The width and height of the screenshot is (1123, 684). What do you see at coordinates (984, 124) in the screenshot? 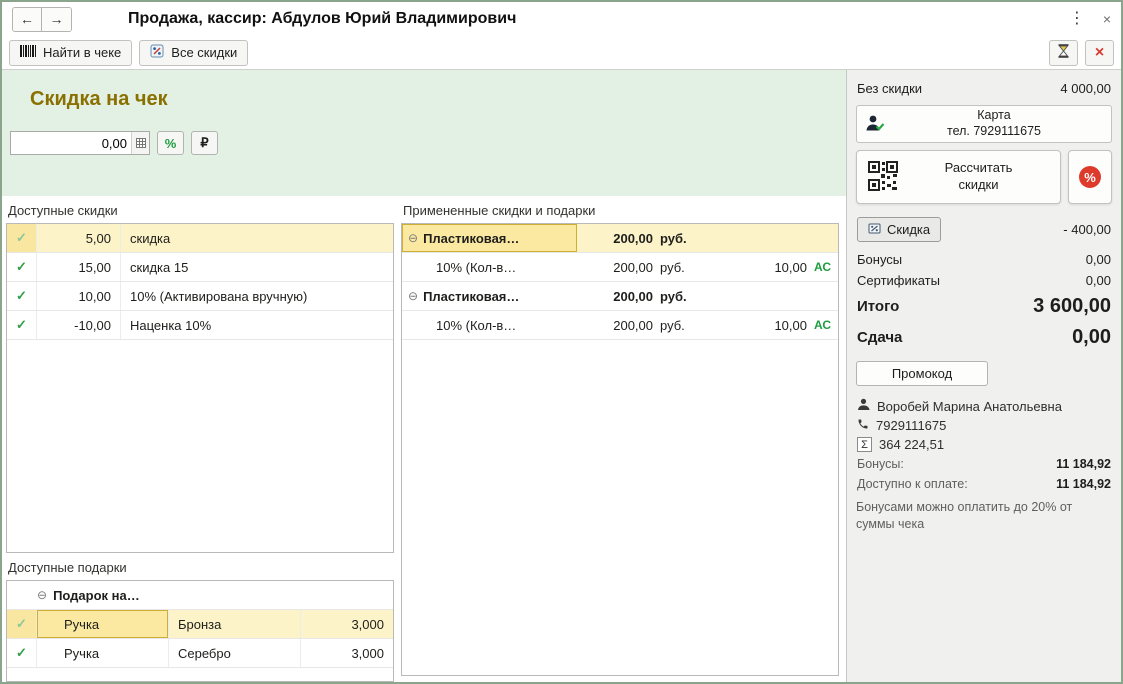
I see `card-button: Карта тел. 7929111675` at bounding box center [984, 124].